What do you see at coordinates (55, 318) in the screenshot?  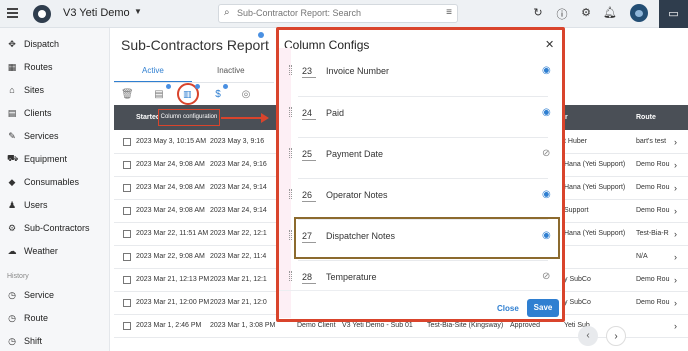 I see `sidebar-item-route-history: ◷ Route` at bounding box center [55, 318].